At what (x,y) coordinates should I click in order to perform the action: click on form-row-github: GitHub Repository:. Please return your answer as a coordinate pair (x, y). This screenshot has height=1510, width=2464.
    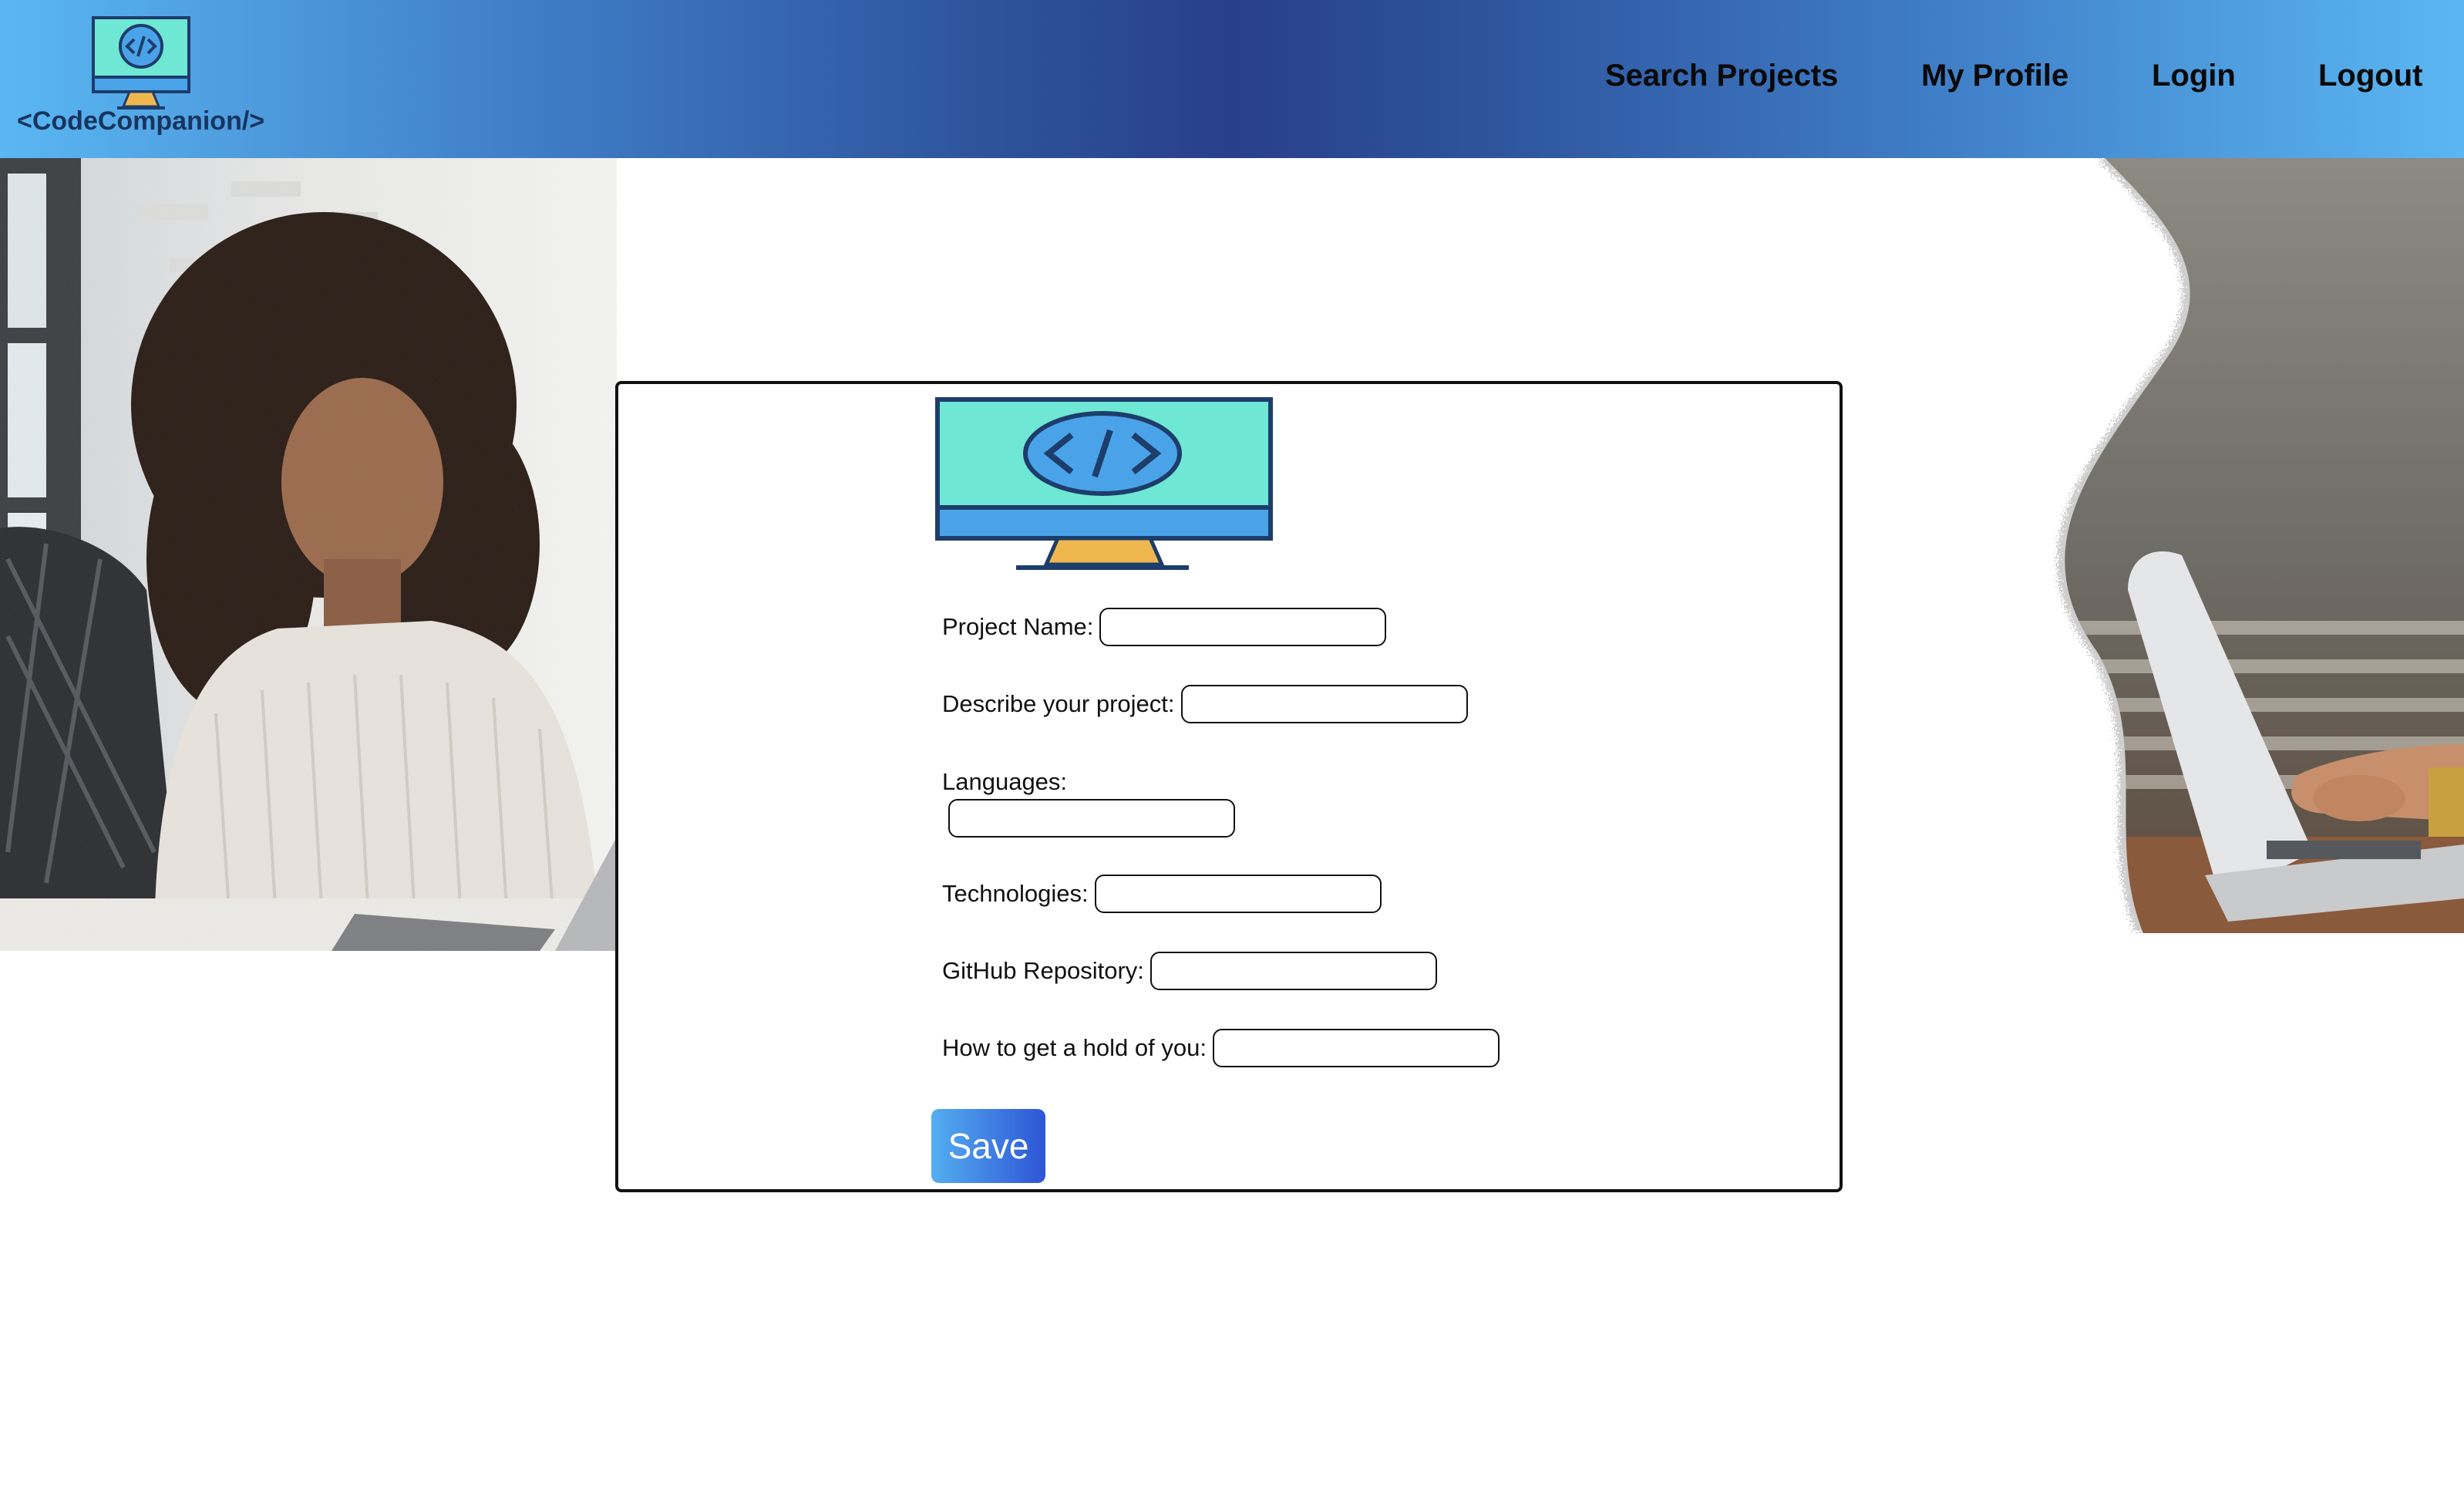
    Looking at the image, I should click on (1189, 971).